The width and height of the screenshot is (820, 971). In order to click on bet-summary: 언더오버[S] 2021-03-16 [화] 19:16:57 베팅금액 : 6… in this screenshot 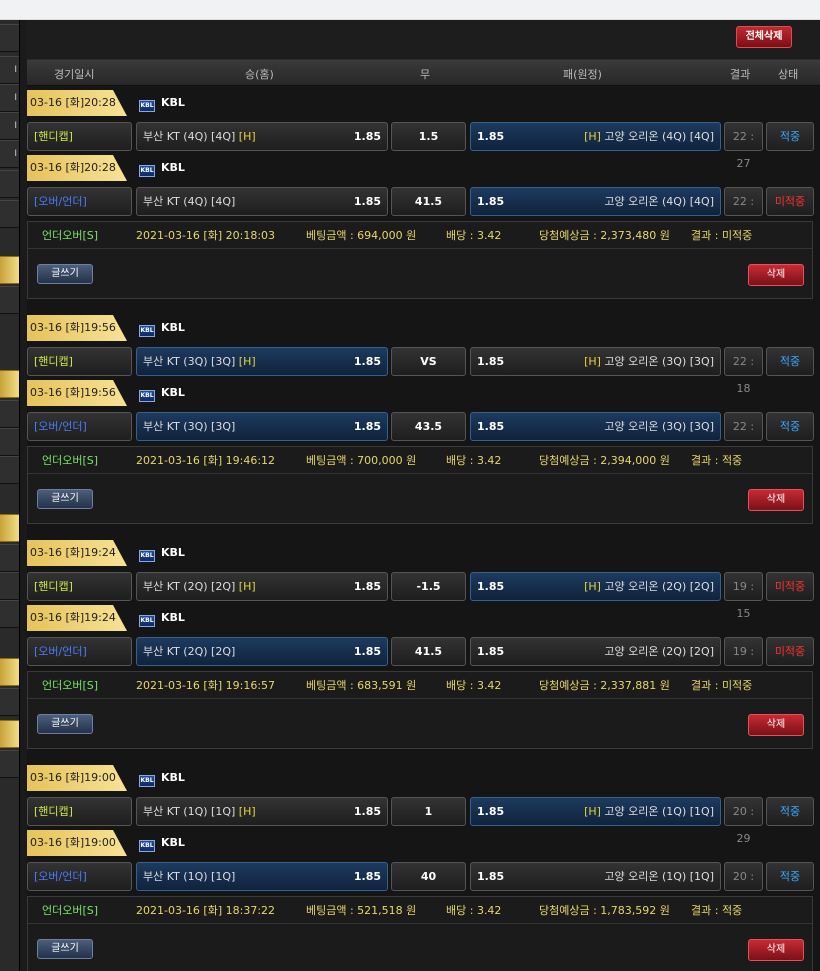, I will do `click(420, 710)`.